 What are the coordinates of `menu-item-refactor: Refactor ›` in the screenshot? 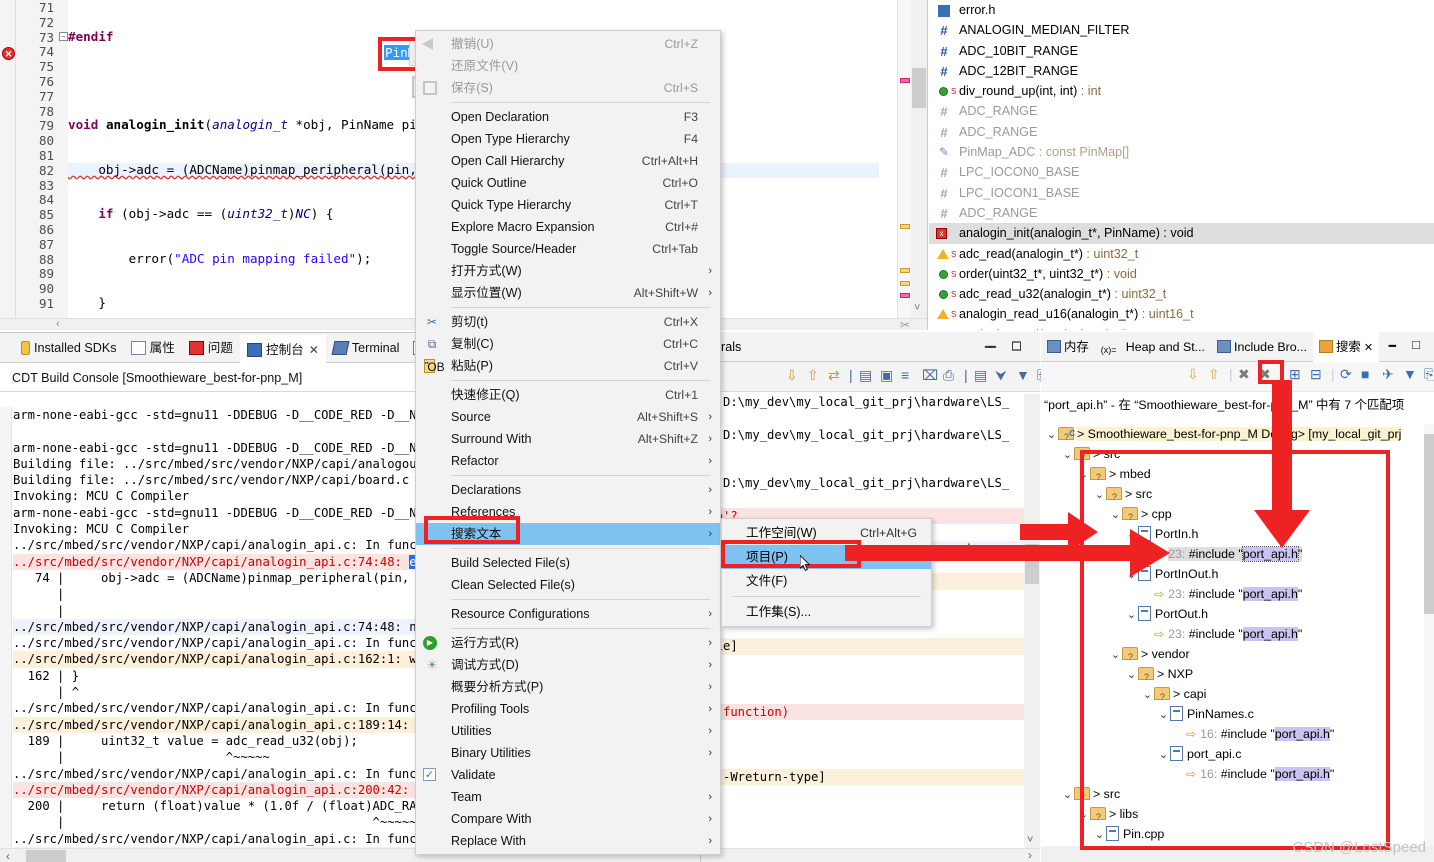 It's located at (568, 461).